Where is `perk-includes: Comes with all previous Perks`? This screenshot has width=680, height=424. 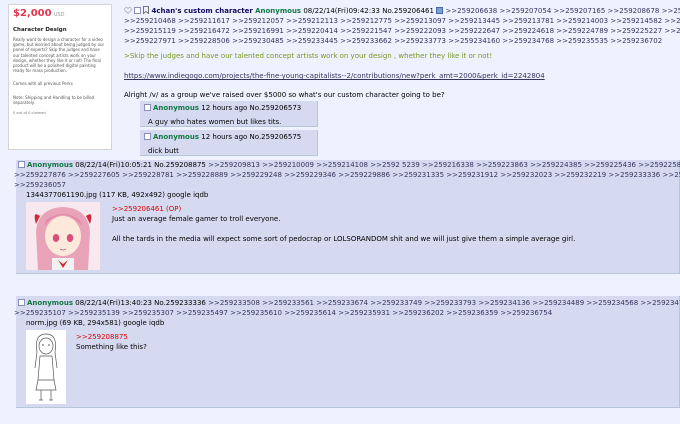
perk-includes: Comes with all previous Perks is located at coordinates (43, 84).